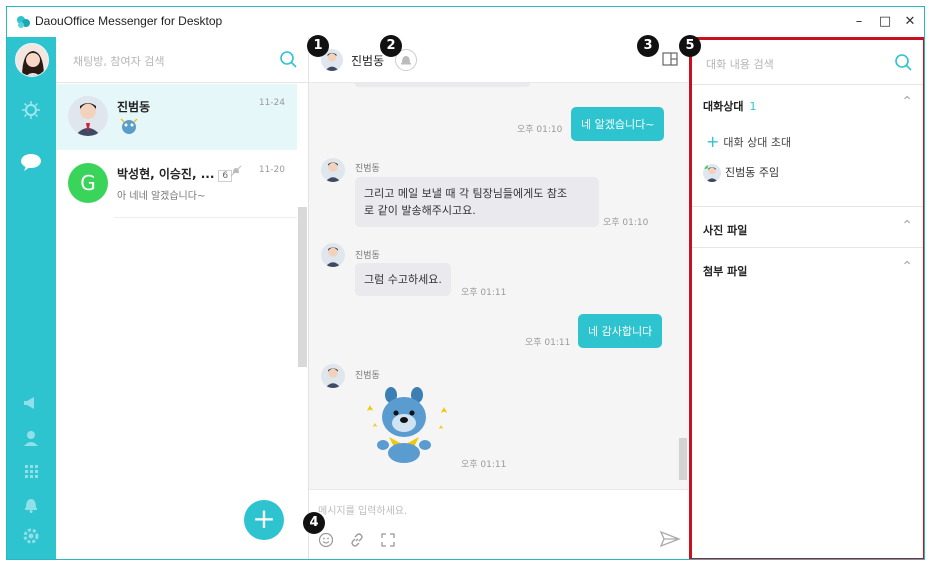  What do you see at coordinates (362, 509) in the screenshot?
I see `message-input: 메시지를 입력하세요.` at bounding box center [362, 509].